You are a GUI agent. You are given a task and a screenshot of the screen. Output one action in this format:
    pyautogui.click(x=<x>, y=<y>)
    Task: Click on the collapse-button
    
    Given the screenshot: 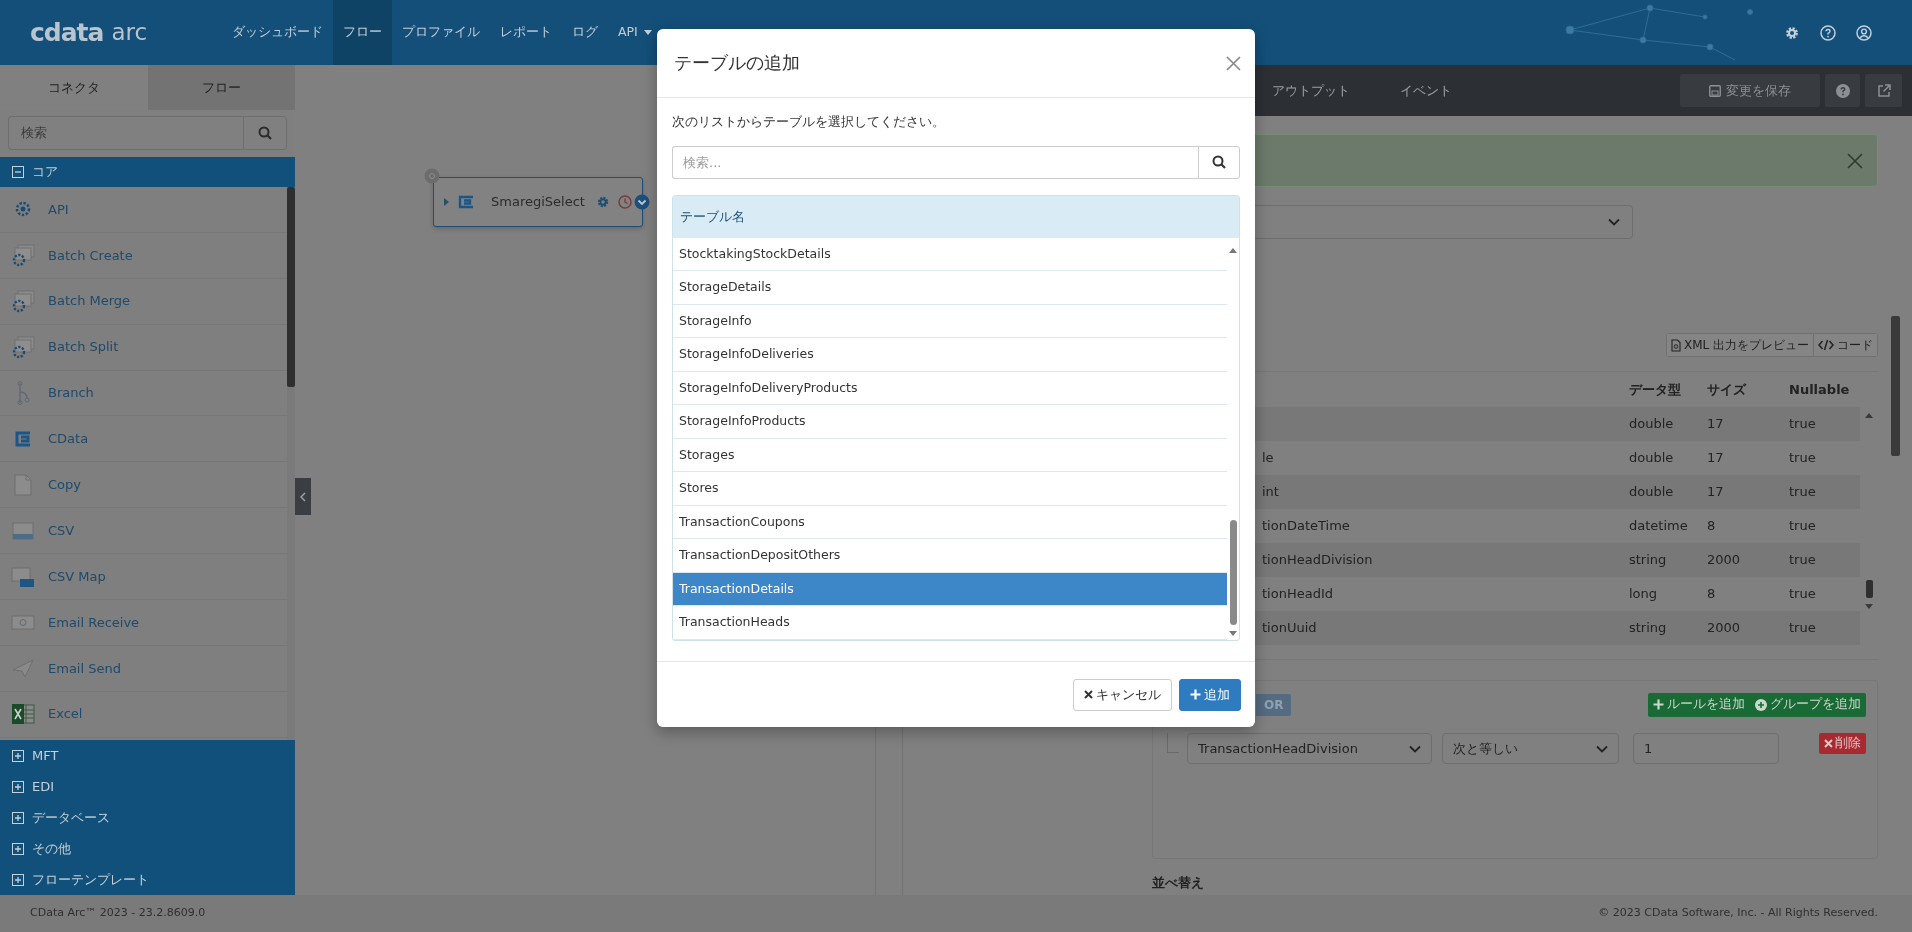 What is the action you would take?
    pyautogui.click(x=303, y=496)
    